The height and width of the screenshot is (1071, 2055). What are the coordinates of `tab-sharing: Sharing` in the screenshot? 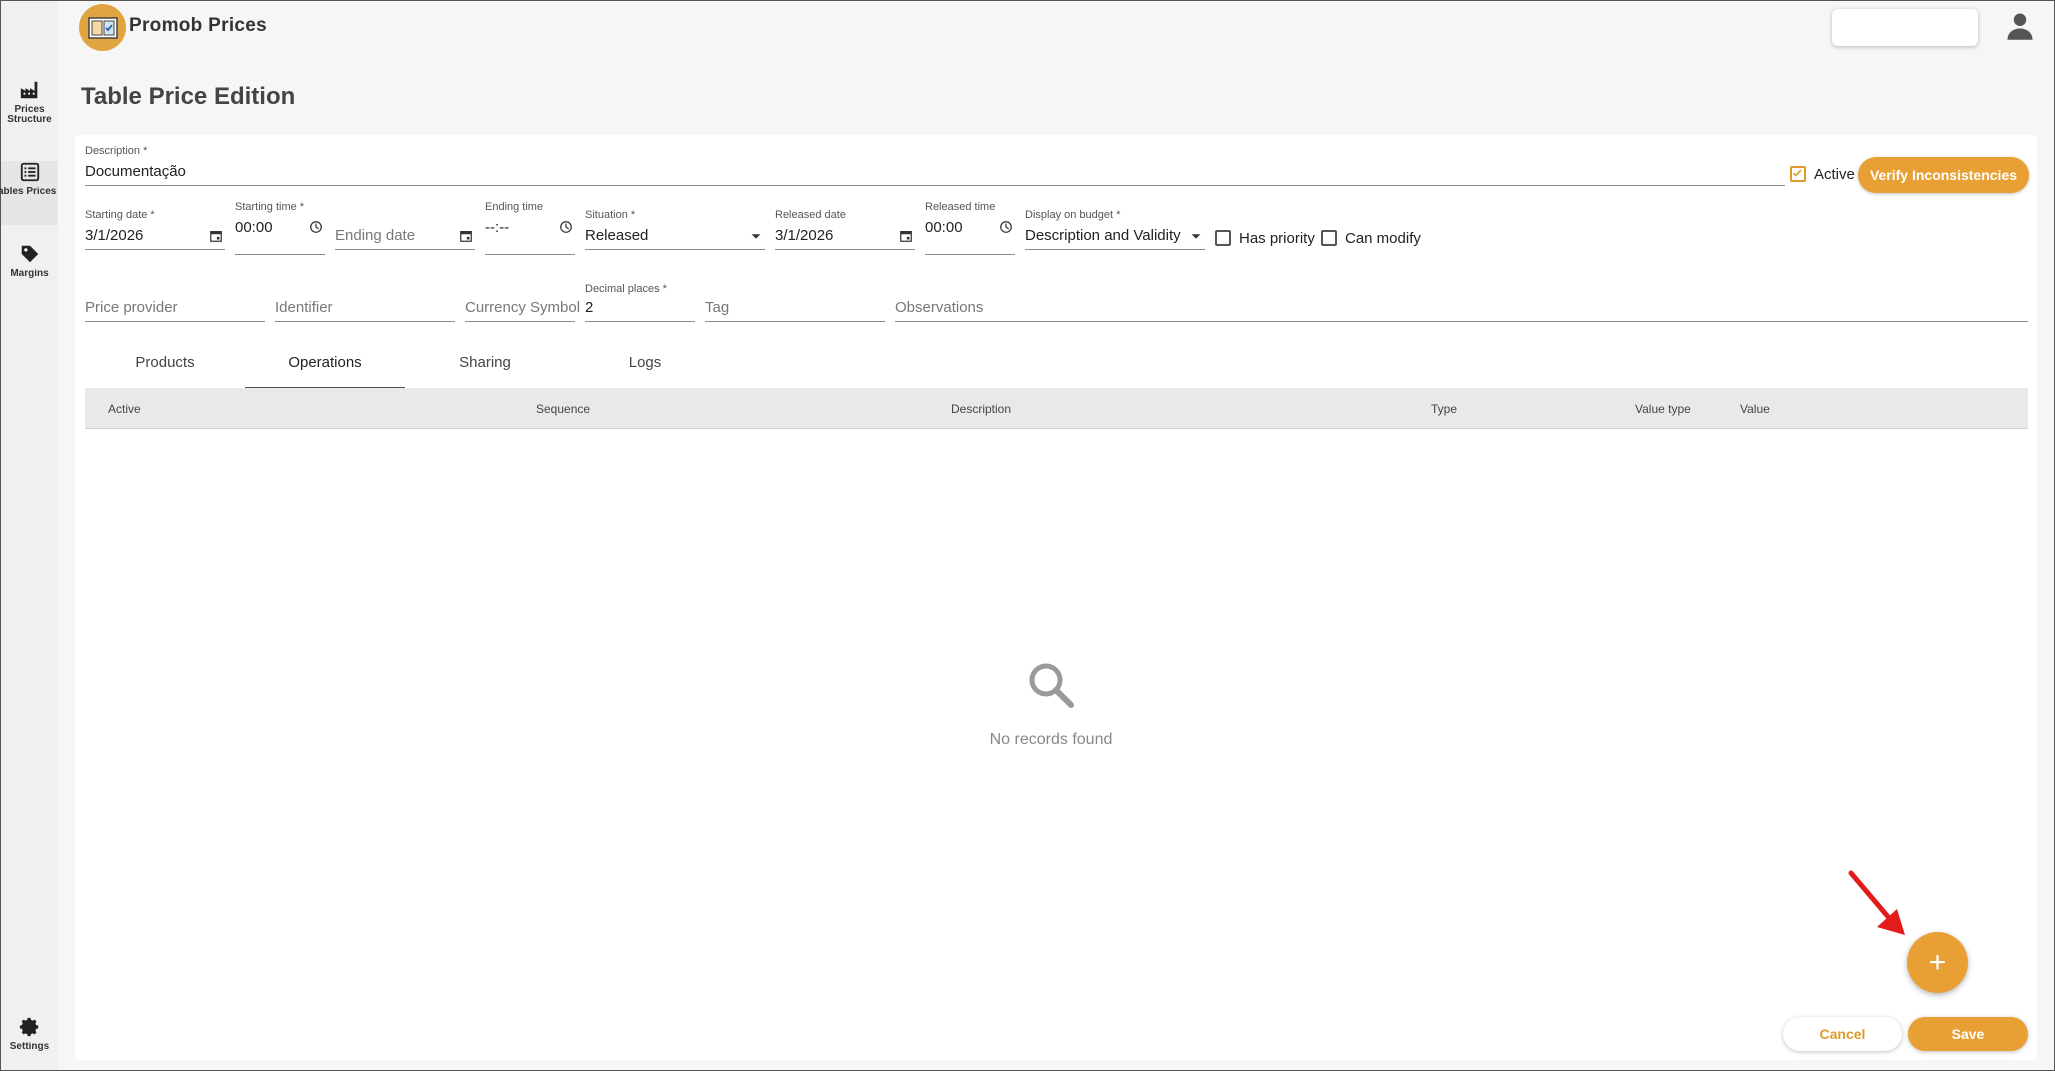 It's located at (485, 371).